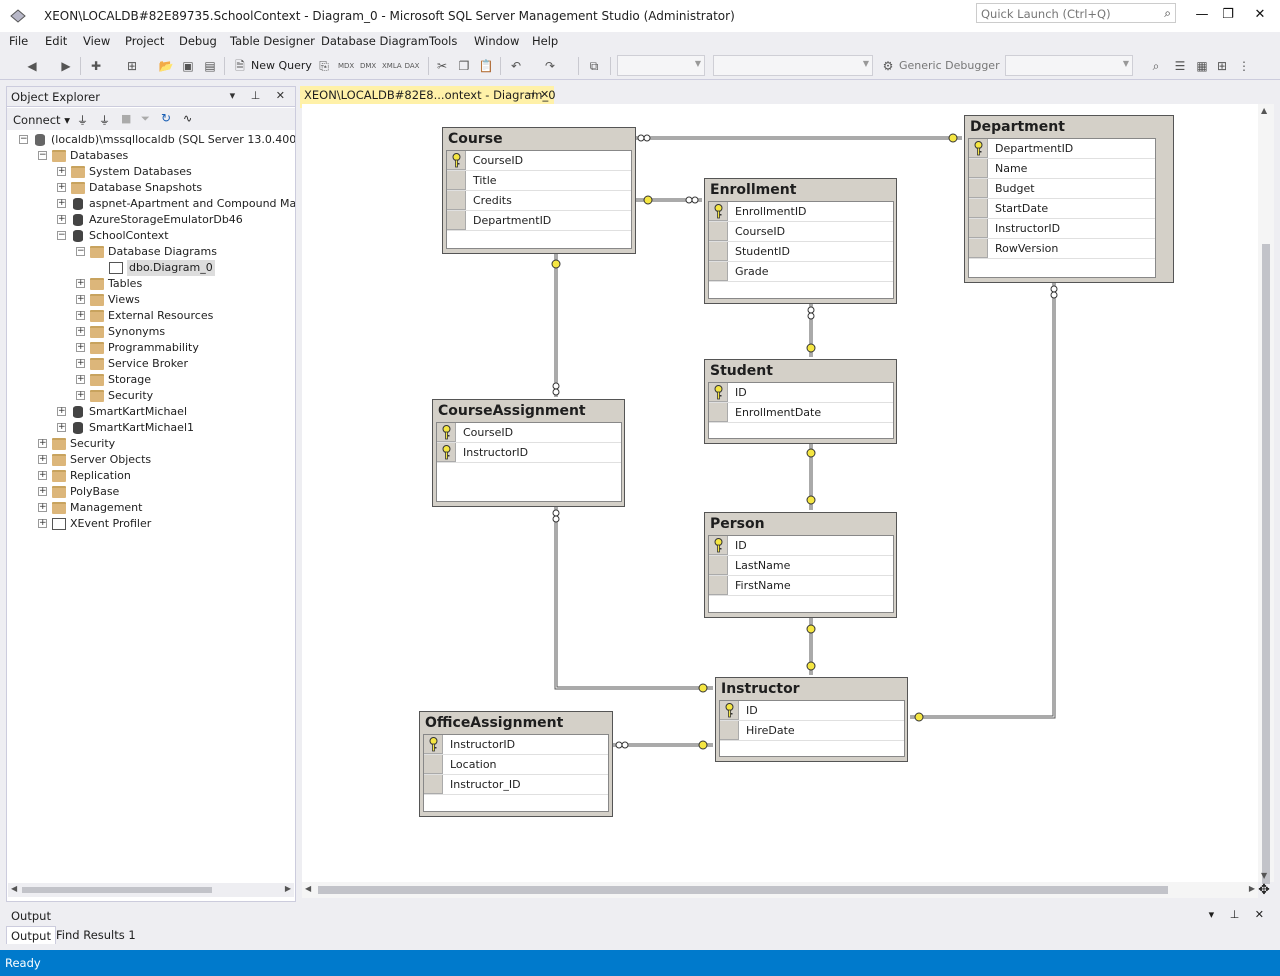  I want to click on menu-help: Help, so click(545, 41).